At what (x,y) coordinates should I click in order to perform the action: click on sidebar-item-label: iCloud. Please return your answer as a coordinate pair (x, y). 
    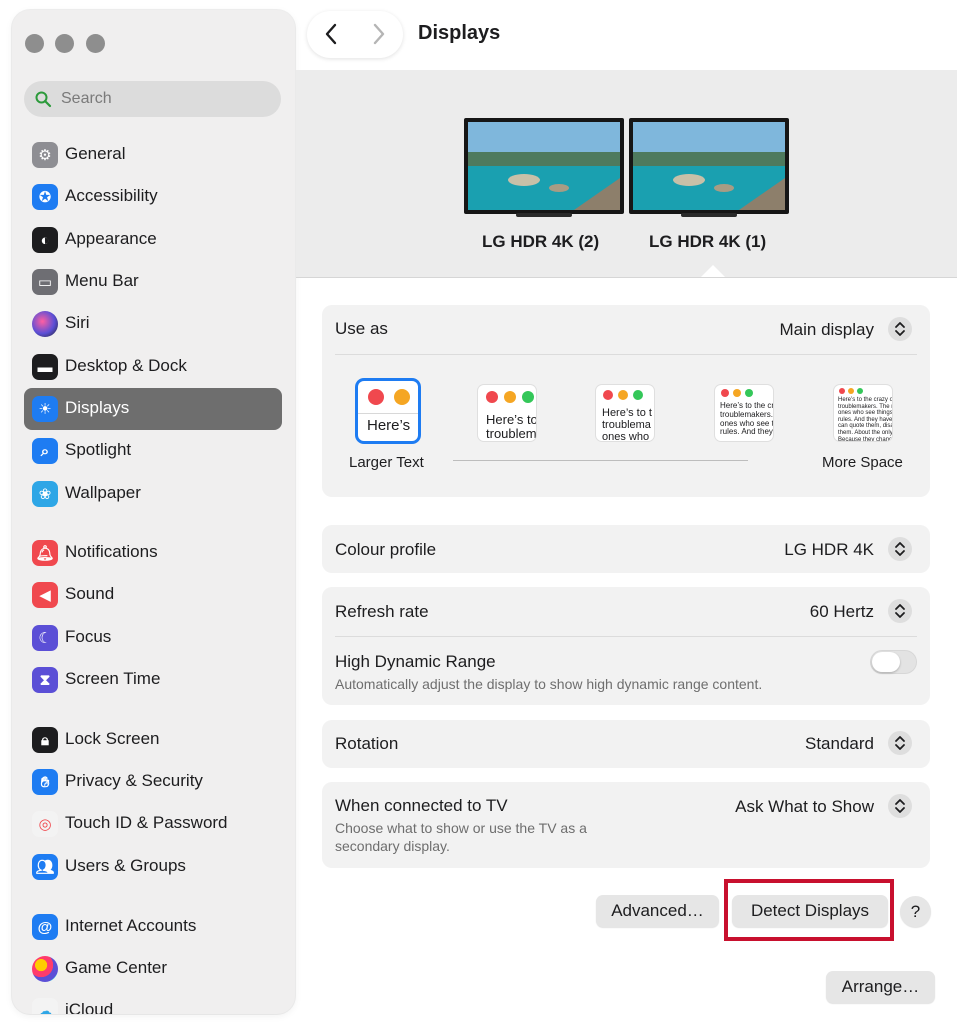
    Looking at the image, I should click on (89, 1007).